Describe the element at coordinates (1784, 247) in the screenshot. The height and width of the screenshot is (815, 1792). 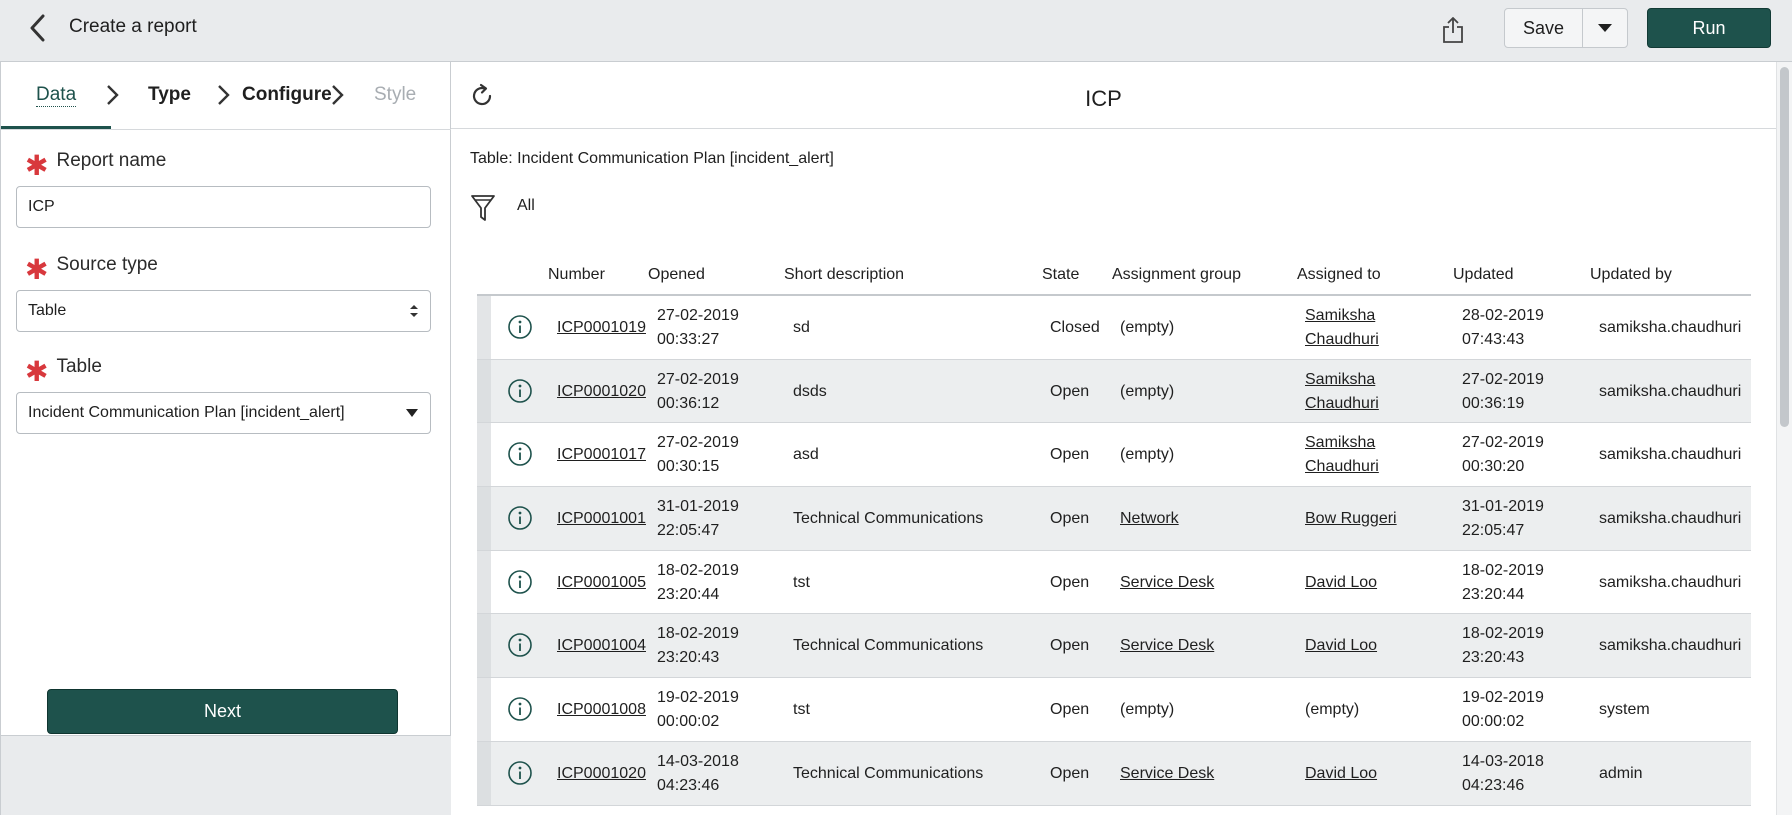
I see `scrollbar-thumb` at that location.